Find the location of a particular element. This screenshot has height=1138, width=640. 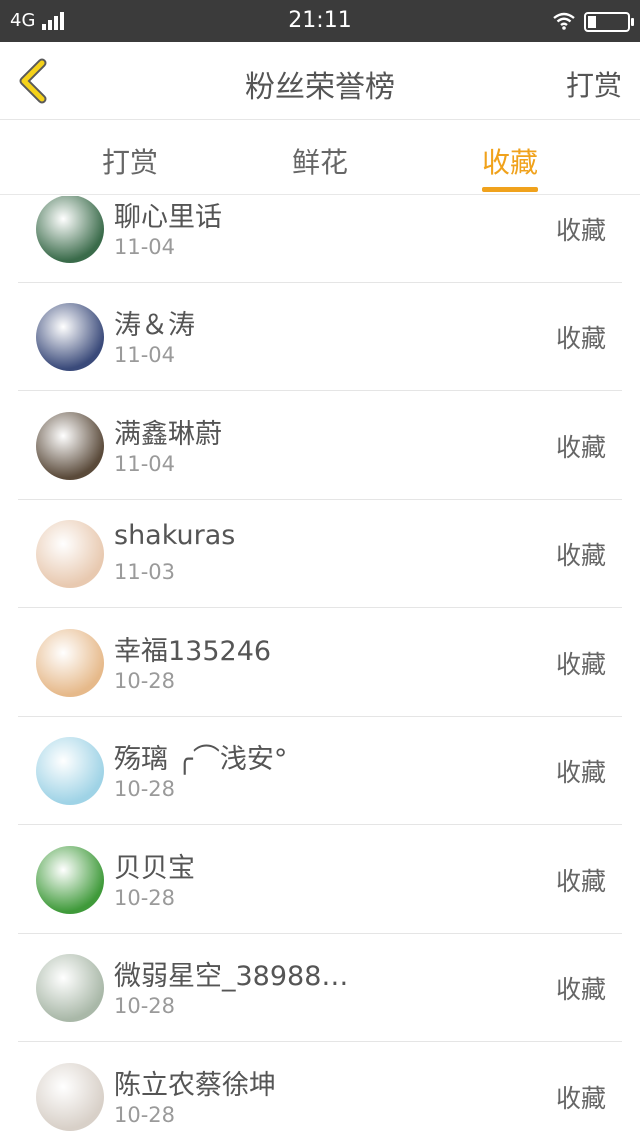

fan-name: 殇璃 ╭⌒浅安° is located at coordinates (201, 759).